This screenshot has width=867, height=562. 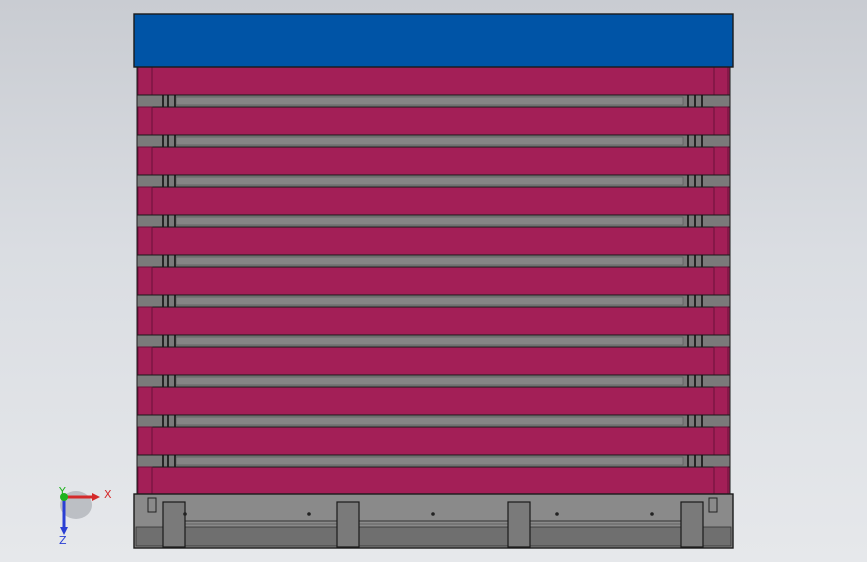 What do you see at coordinates (62, 491) in the screenshot?
I see `triad-y-label: Y` at bounding box center [62, 491].